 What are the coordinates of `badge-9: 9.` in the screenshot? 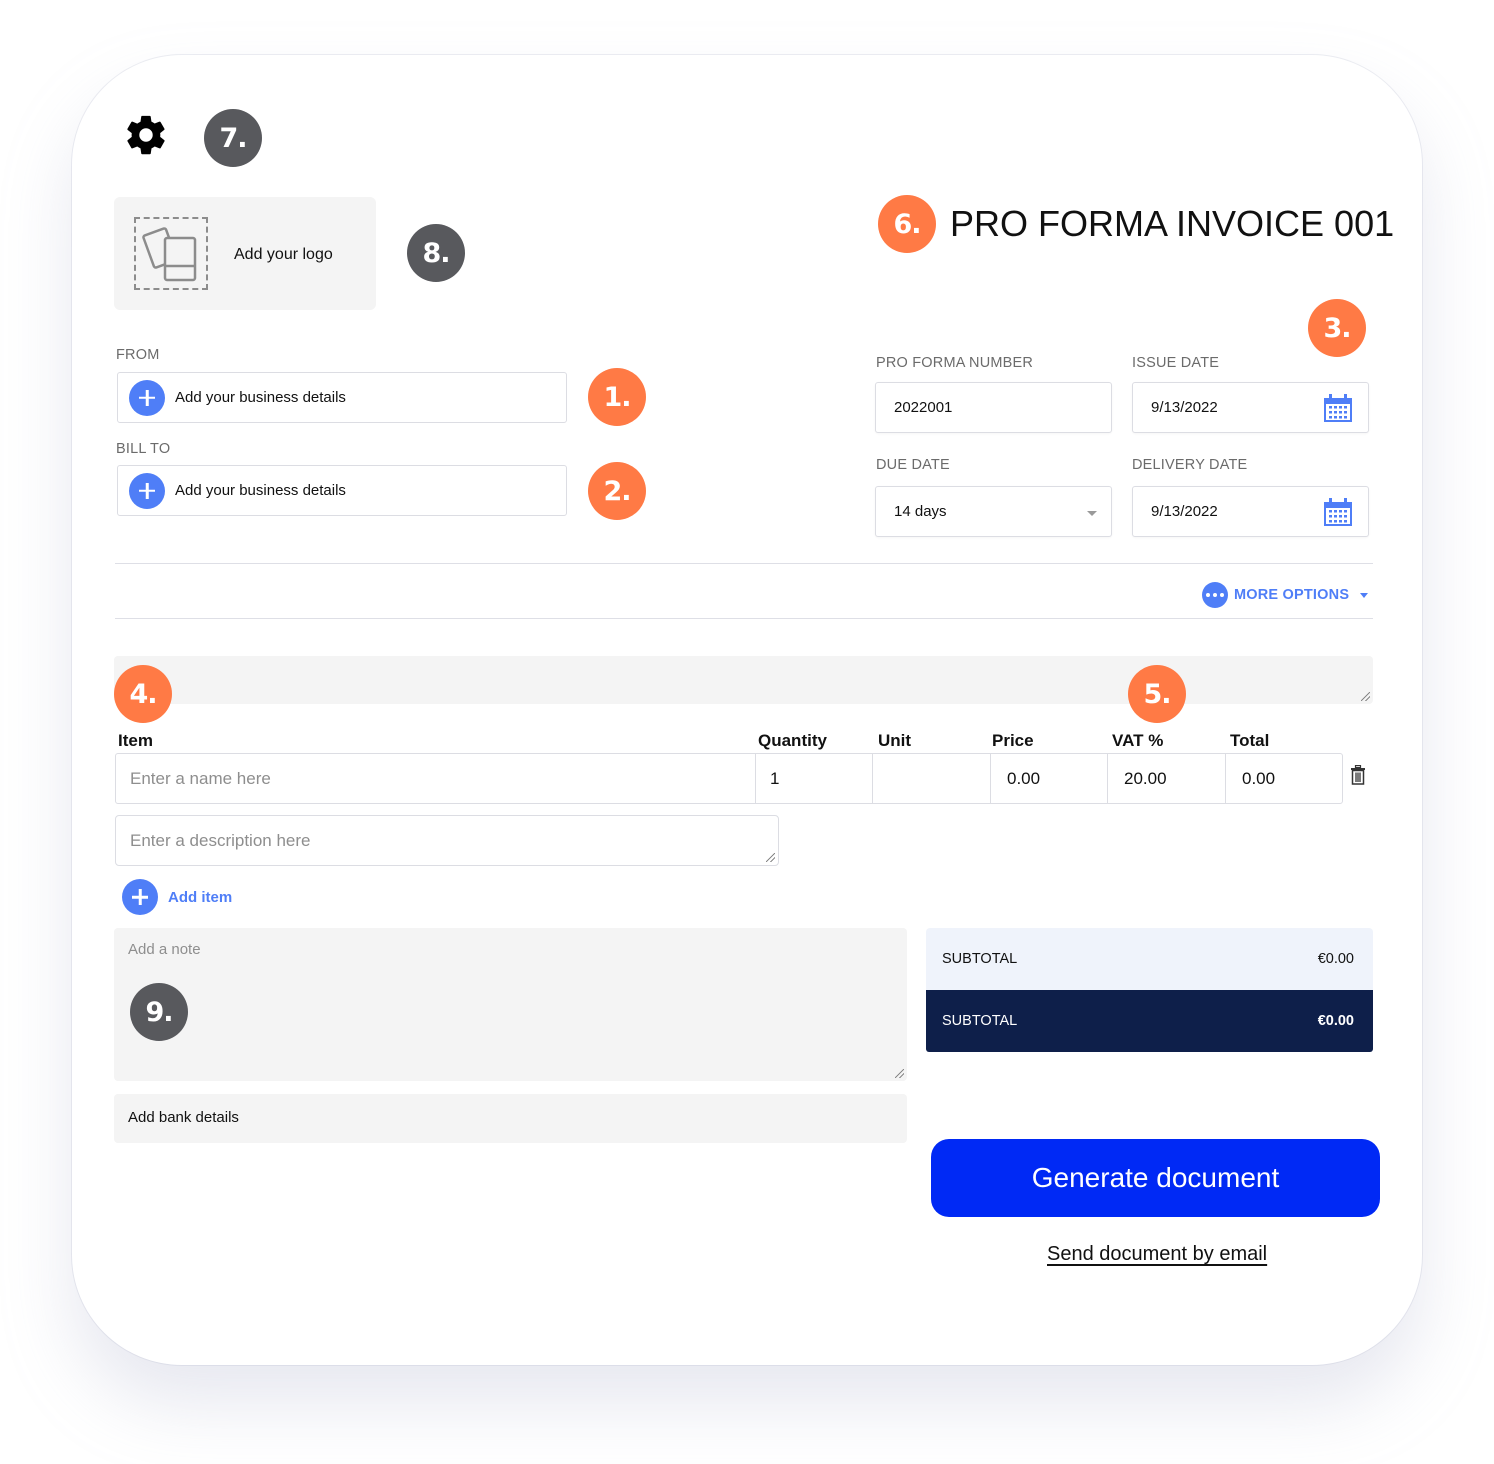 It's located at (159, 1012).